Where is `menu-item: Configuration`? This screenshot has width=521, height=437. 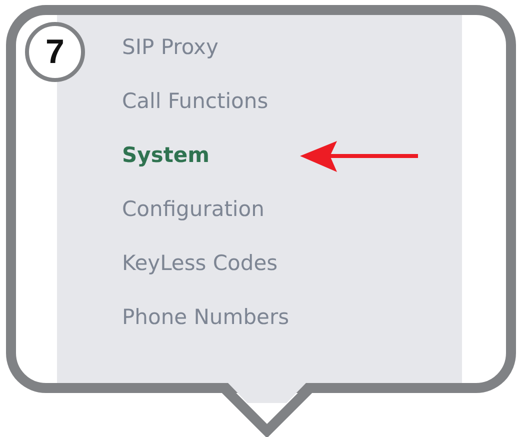
menu-item: Configuration is located at coordinates (193, 209).